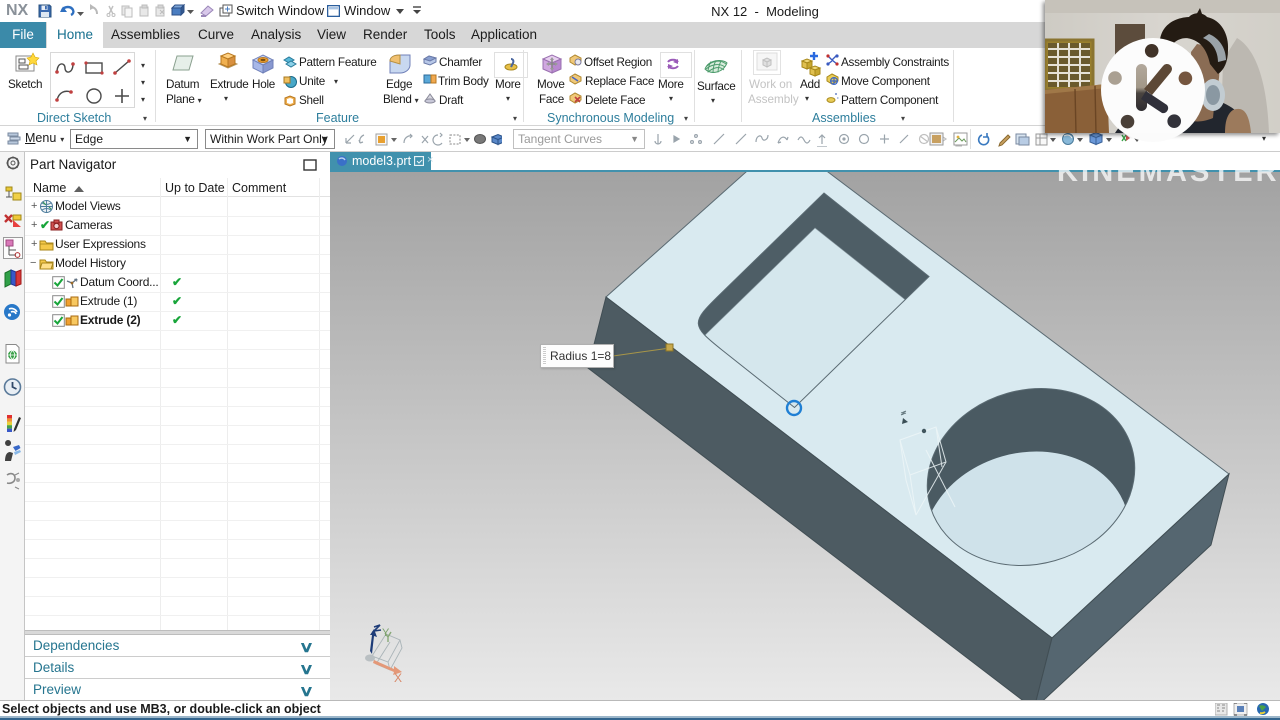  I want to click on svg-text: Y, so click(386, 633).